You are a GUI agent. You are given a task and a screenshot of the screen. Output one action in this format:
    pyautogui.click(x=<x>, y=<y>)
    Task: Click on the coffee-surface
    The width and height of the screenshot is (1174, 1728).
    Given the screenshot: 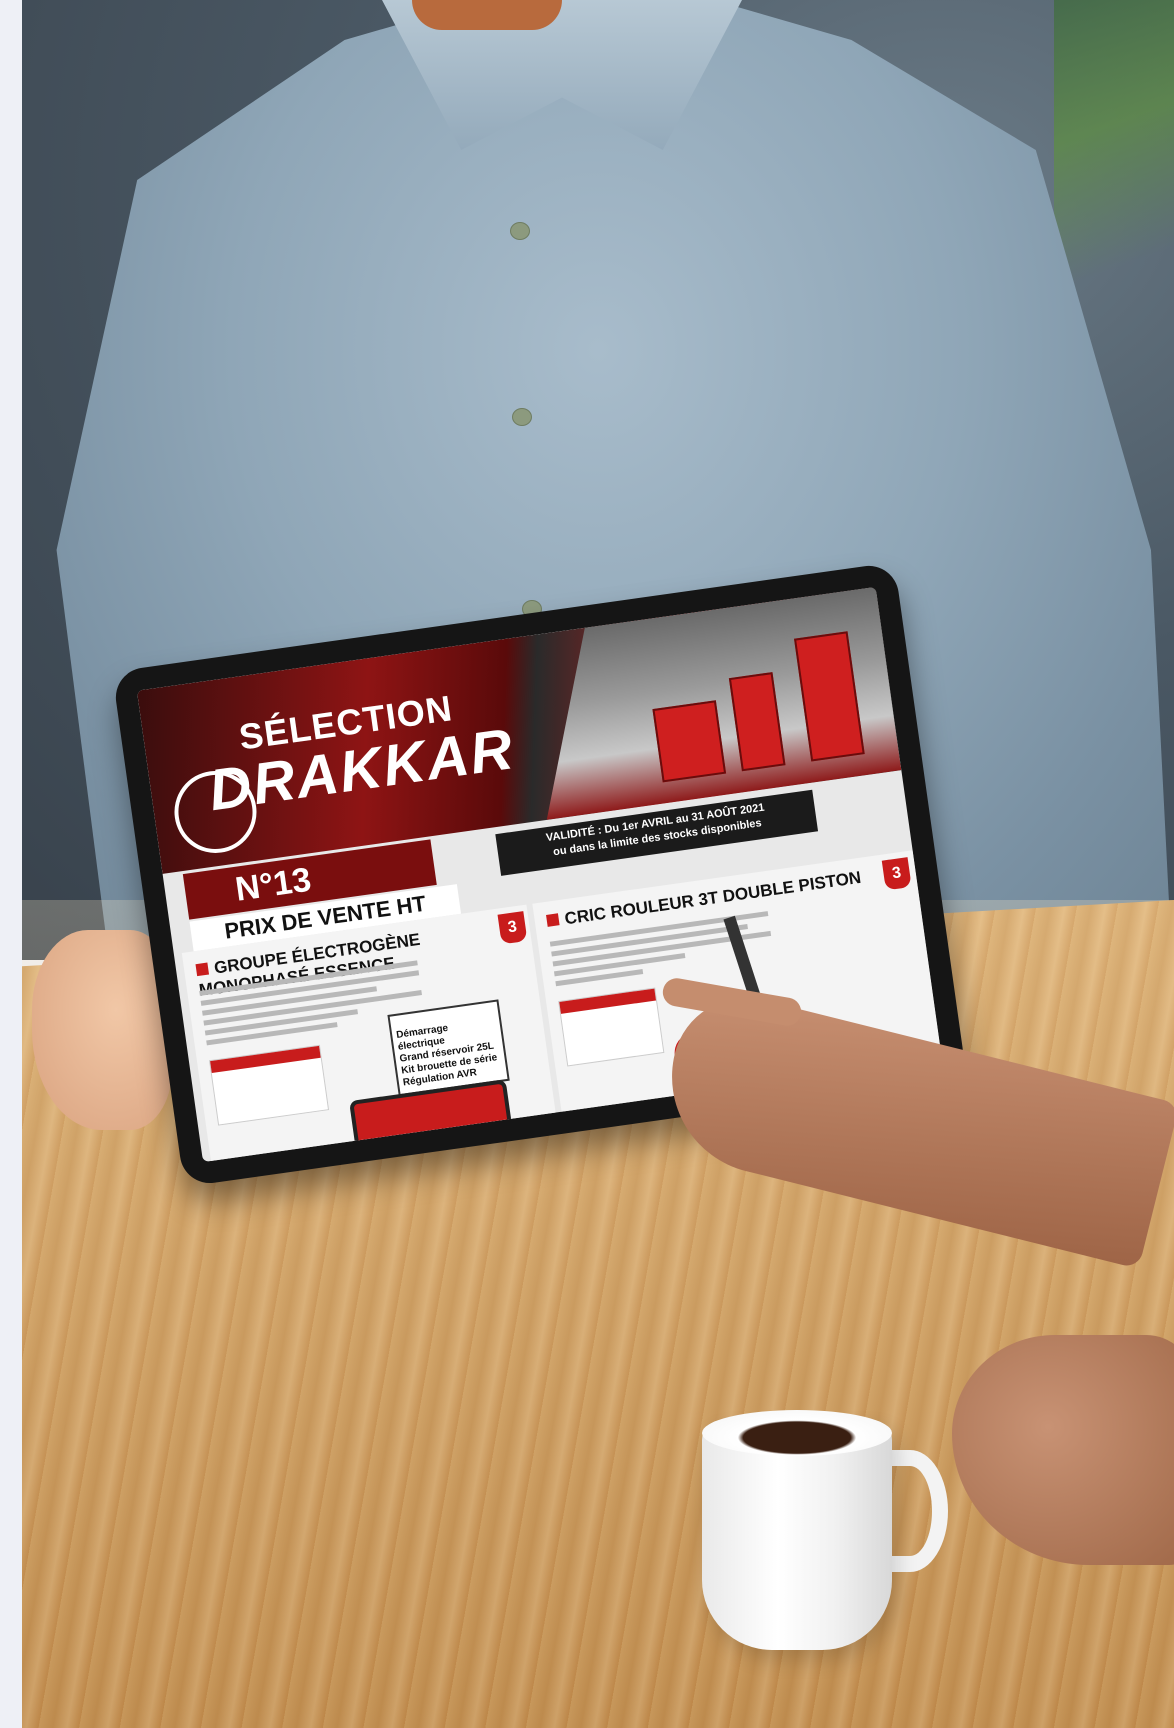 What is the action you would take?
    pyautogui.click(x=797, y=1433)
    